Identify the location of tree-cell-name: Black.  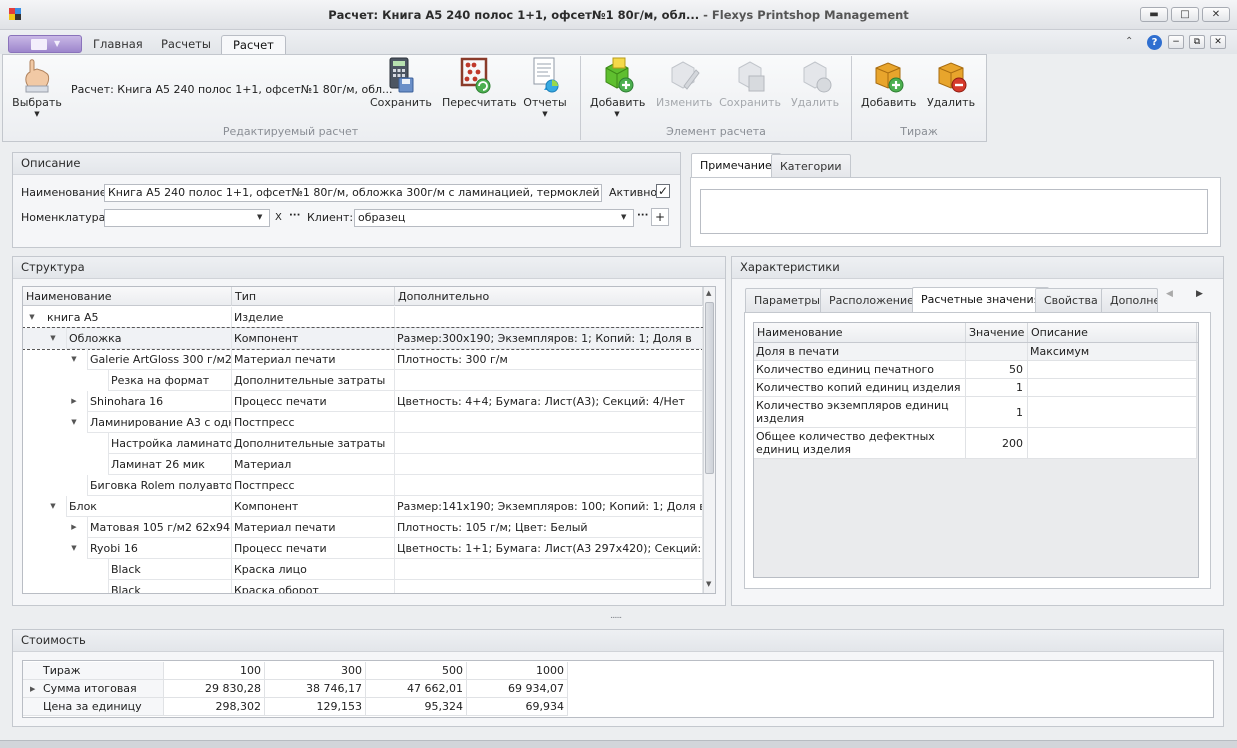
(170, 569).